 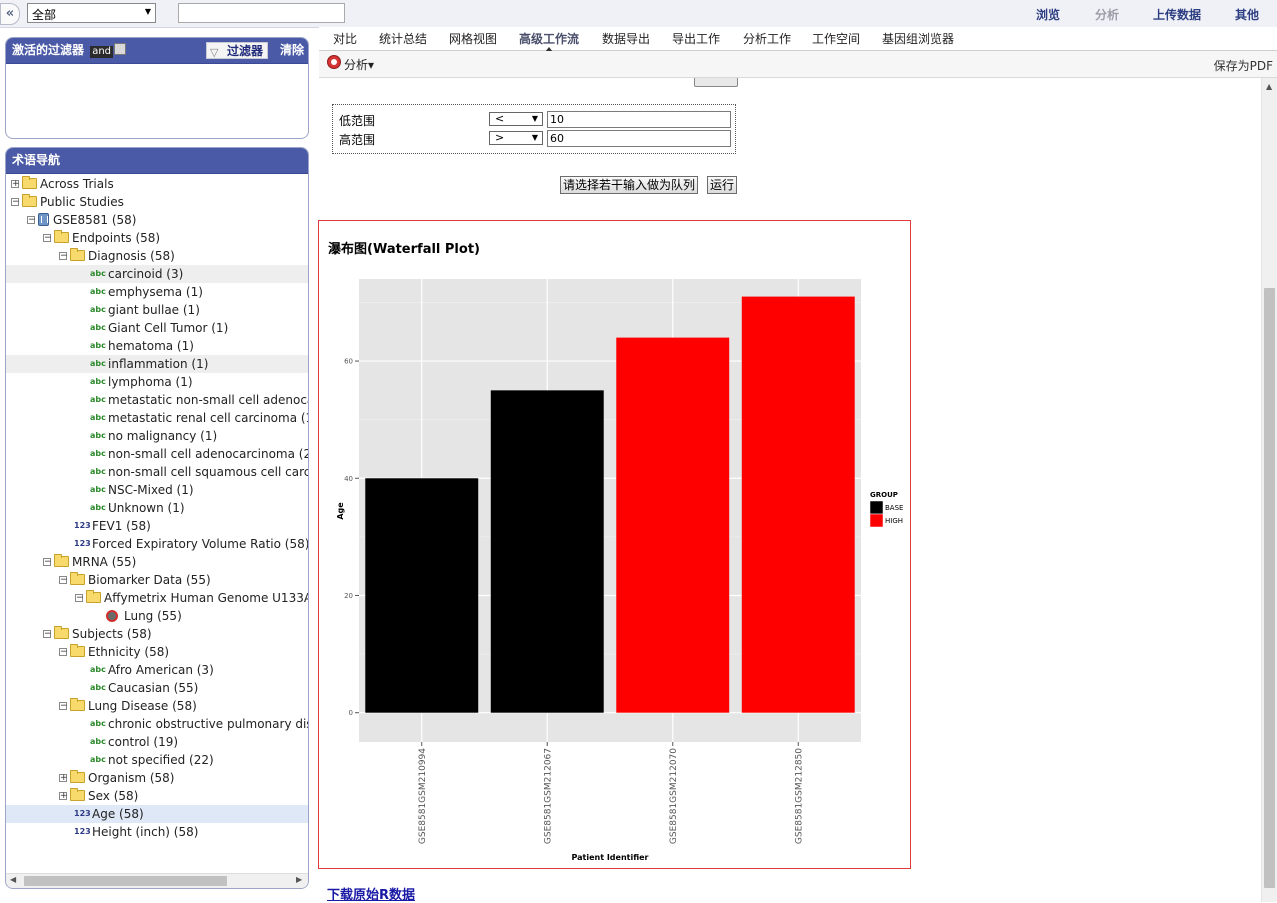 What do you see at coordinates (157, 616) in the screenshot?
I see `tree-node-lung: Lung (55)` at bounding box center [157, 616].